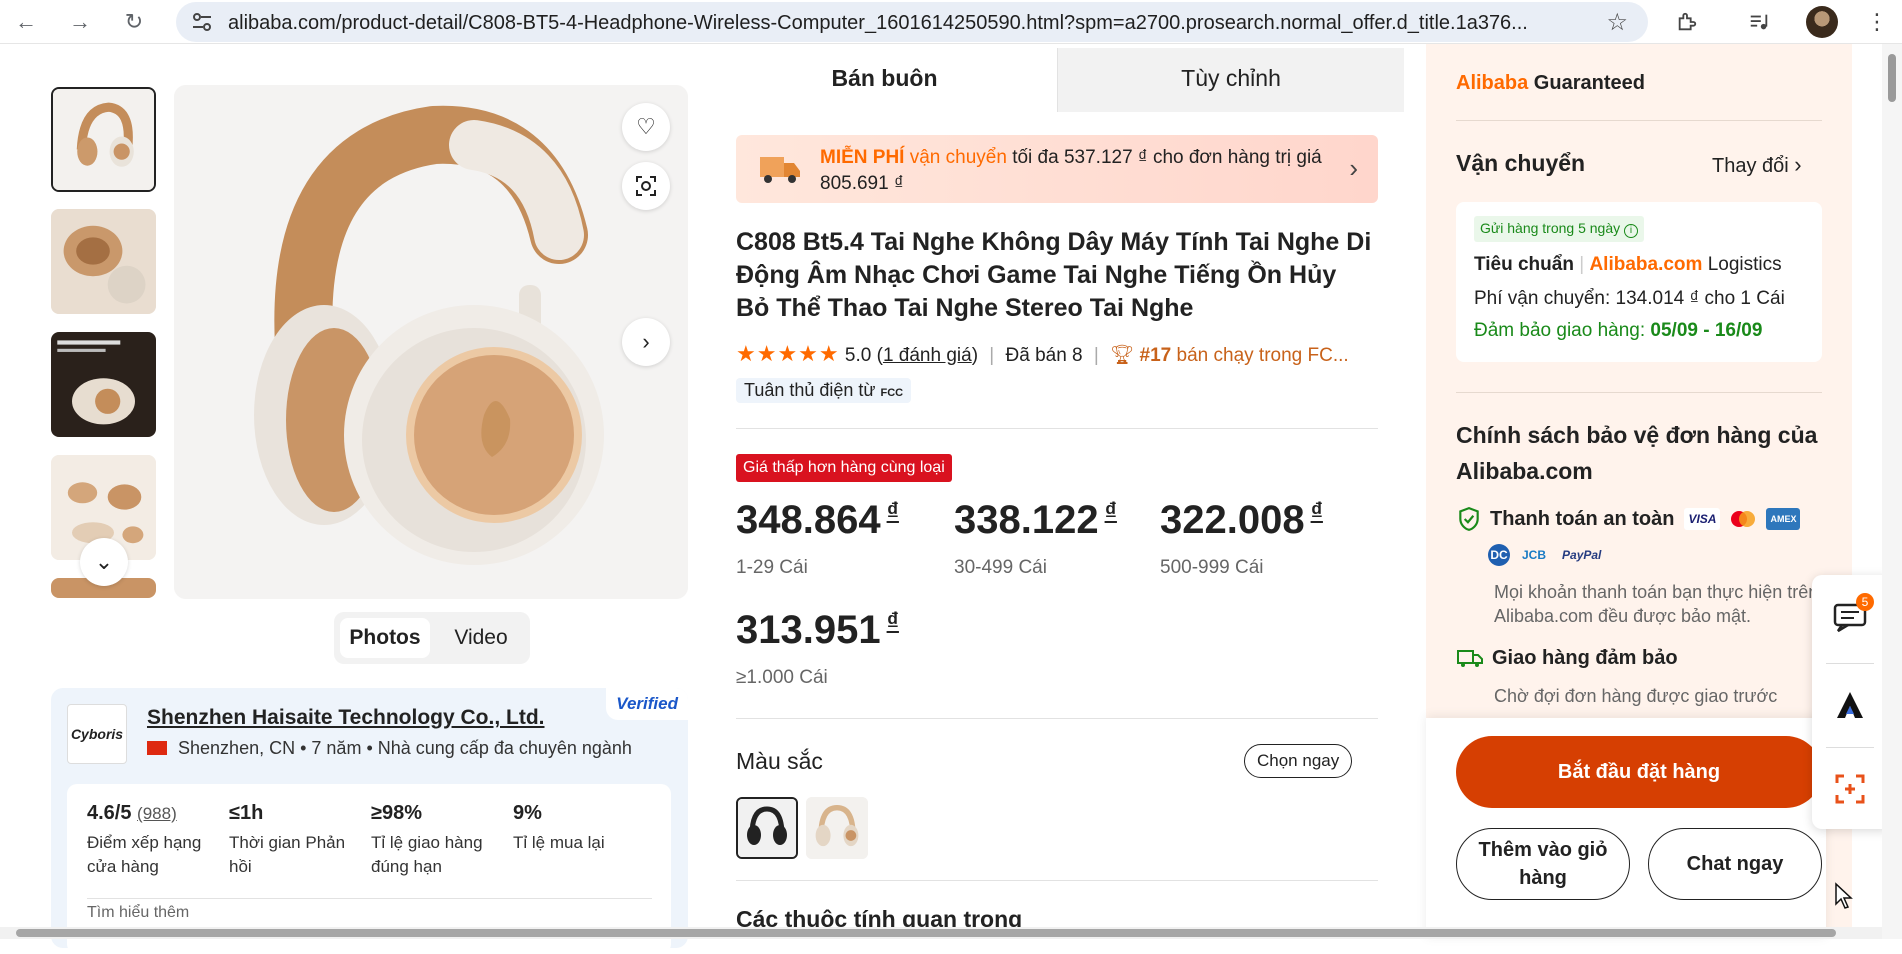  Describe the element at coordinates (1035, 520) in the screenshot. I see `price-tier-2: 338.122 ₫` at that location.